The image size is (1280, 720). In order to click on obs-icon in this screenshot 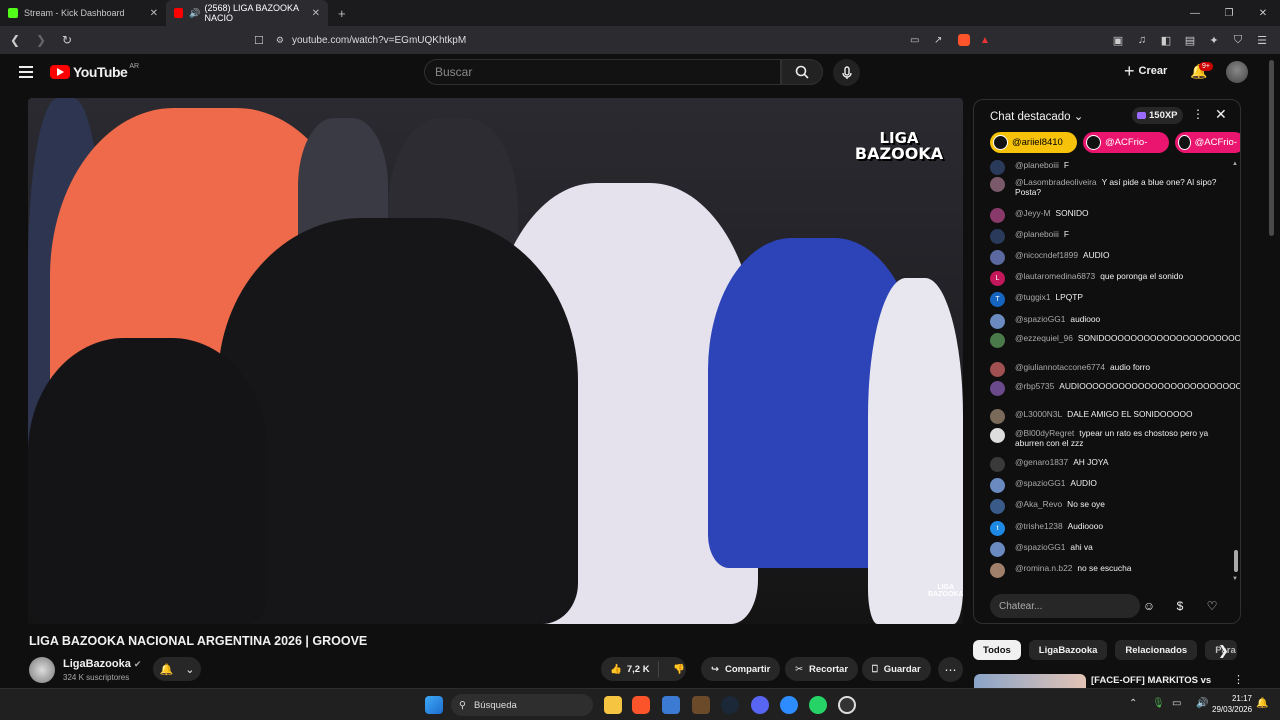, I will do `click(847, 705)`.